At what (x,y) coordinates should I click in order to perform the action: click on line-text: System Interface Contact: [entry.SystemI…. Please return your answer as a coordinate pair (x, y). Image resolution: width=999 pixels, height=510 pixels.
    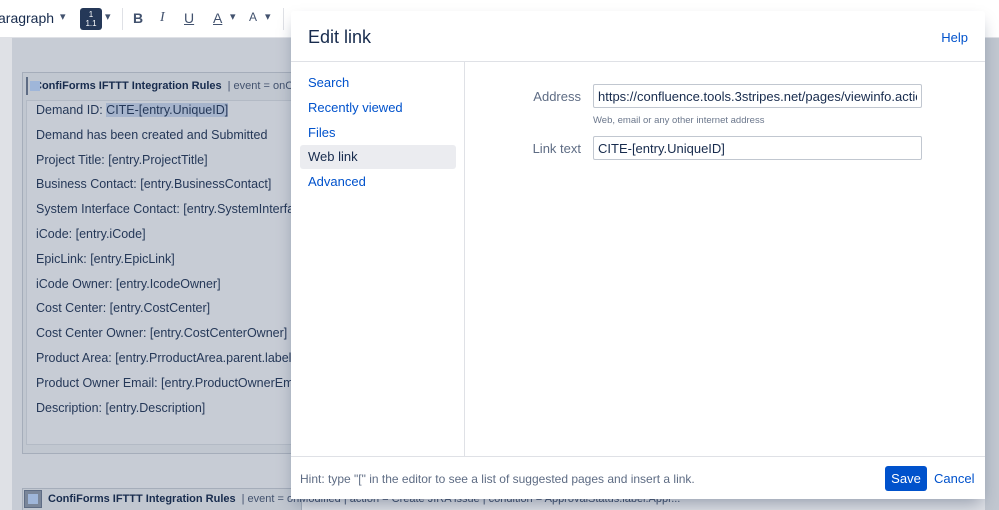
    Looking at the image, I should click on (180, 209).